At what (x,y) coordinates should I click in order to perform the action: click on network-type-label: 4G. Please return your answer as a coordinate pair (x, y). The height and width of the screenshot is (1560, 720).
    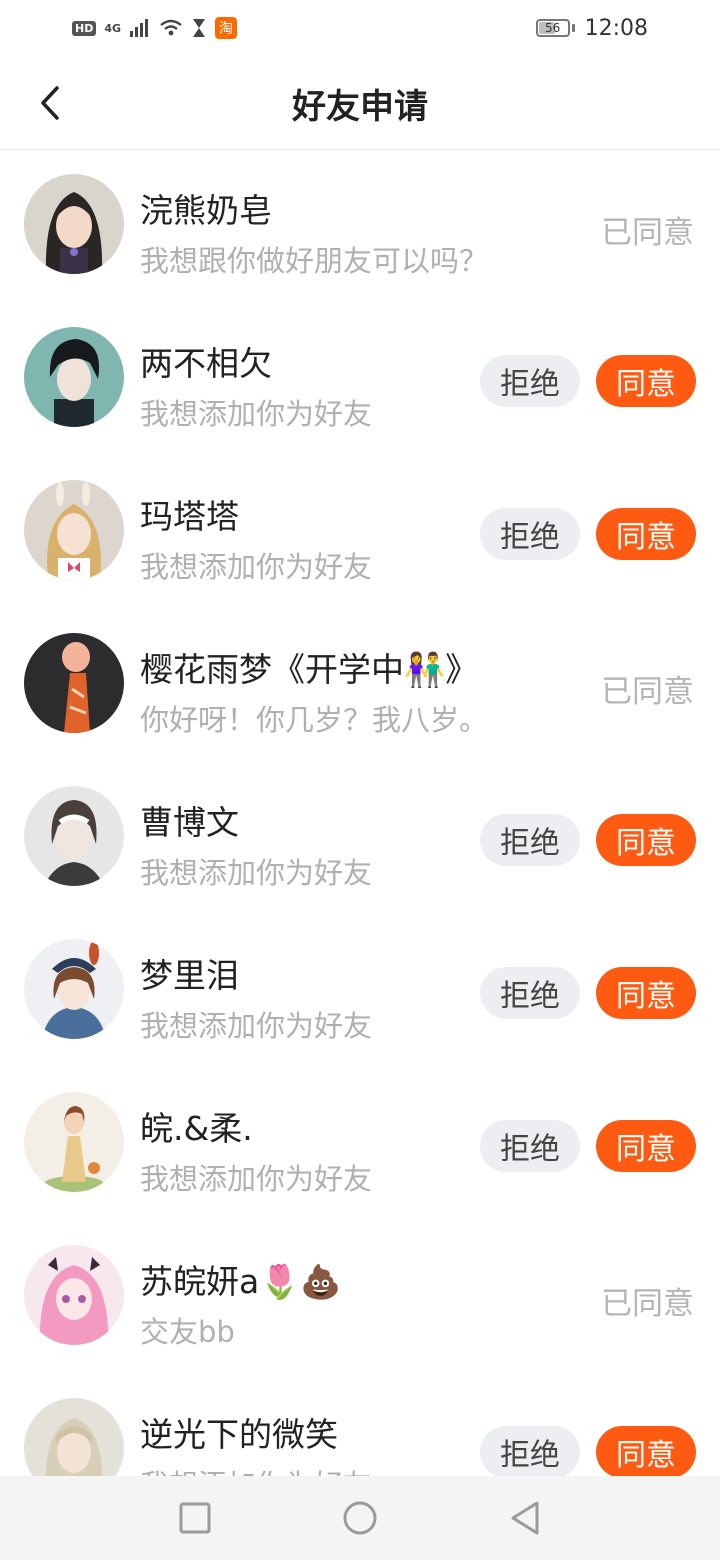
    Looking at the image, I should click on (113, 28).